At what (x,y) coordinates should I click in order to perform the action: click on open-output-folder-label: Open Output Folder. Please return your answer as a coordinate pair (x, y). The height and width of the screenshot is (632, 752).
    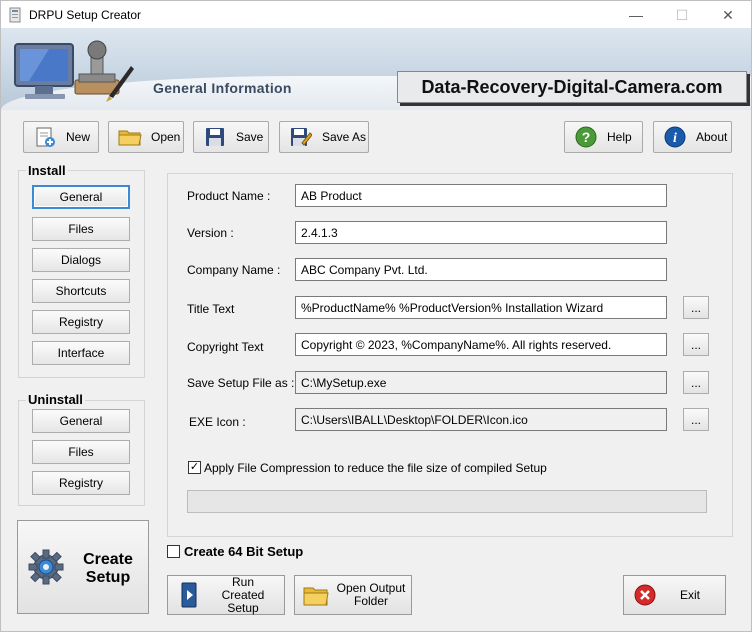
    Looking at the image, I should click on (371, 594).